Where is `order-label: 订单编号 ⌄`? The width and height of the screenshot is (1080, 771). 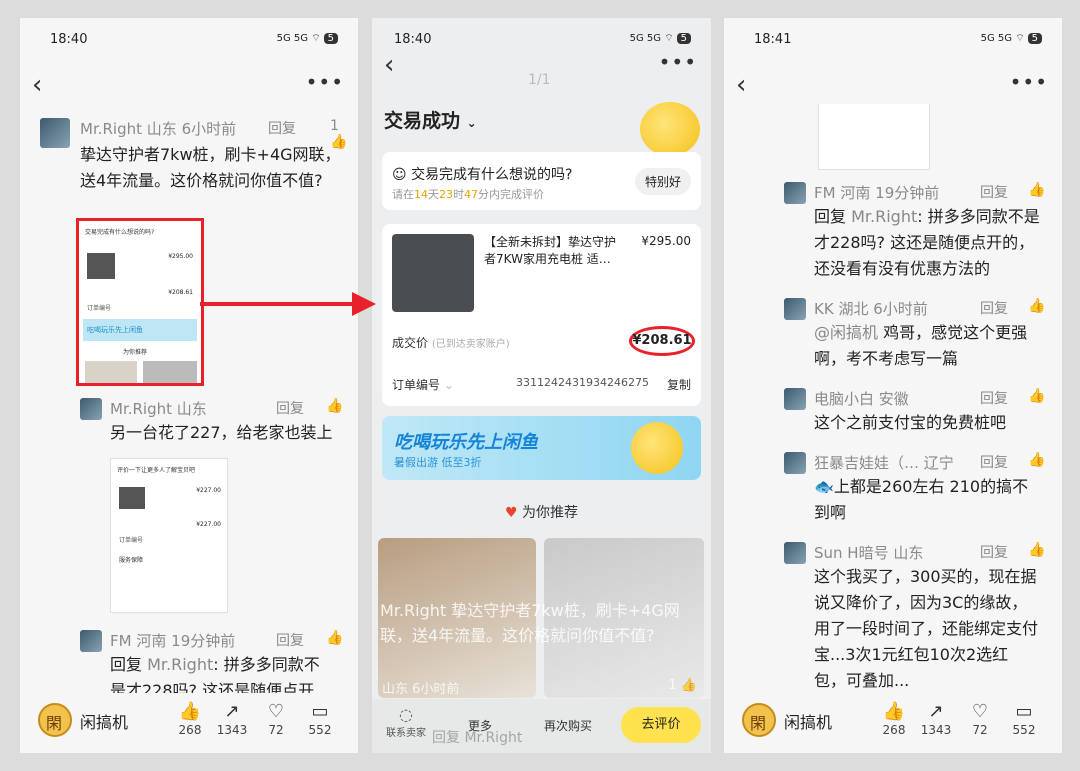
order-label: 订单编号 ⌄ is located at coordinates (423, 384).